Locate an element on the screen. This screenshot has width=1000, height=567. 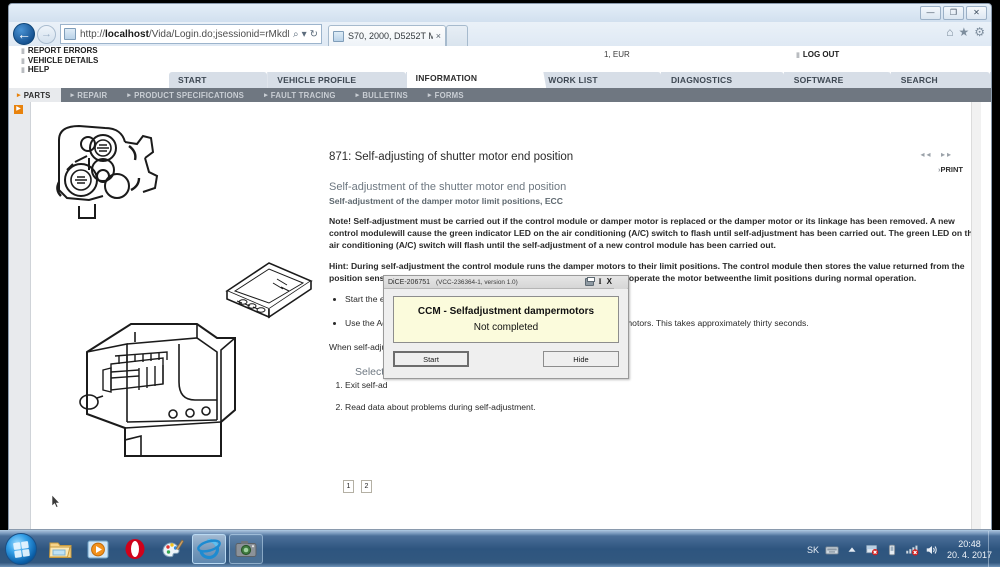
dialog-titlebar-icons: I X is located at coordinates (598, 281).